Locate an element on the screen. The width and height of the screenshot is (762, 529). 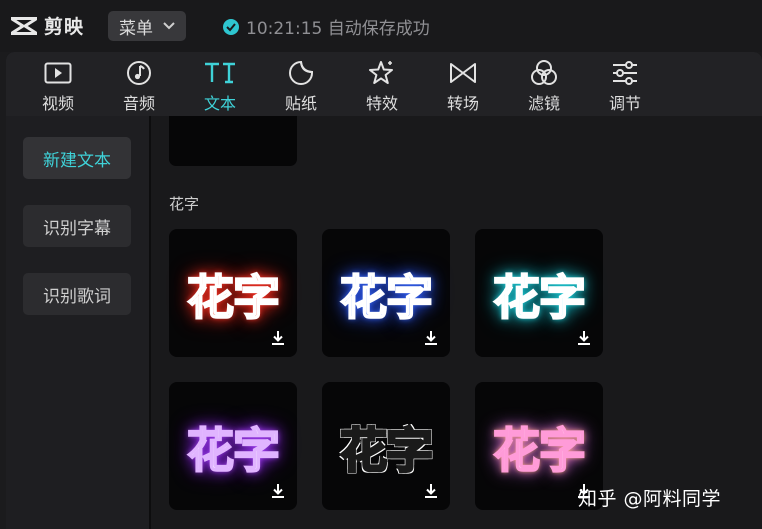
tab-label: 特效 is located at coordinates (381, 103).